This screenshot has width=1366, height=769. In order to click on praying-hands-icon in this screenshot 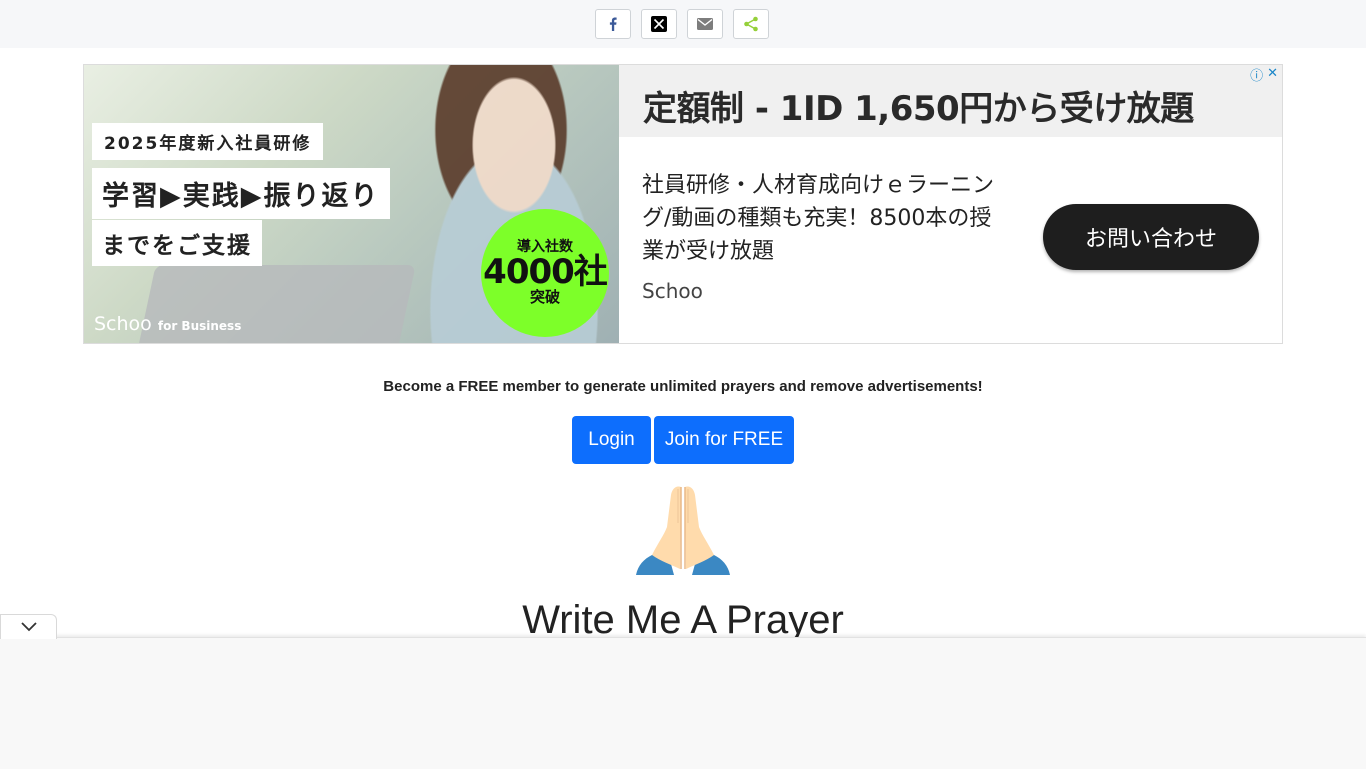, I will do `click(683, 530)`.